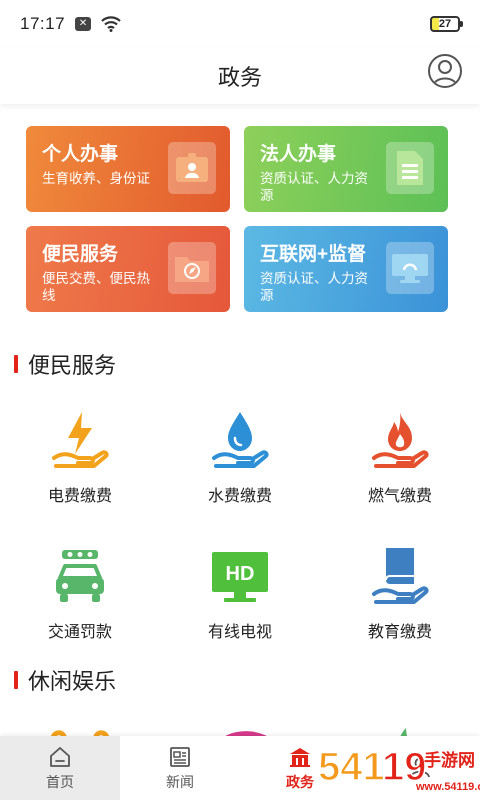  I want to click on water-drop-hand-icon, so click(240, 440).